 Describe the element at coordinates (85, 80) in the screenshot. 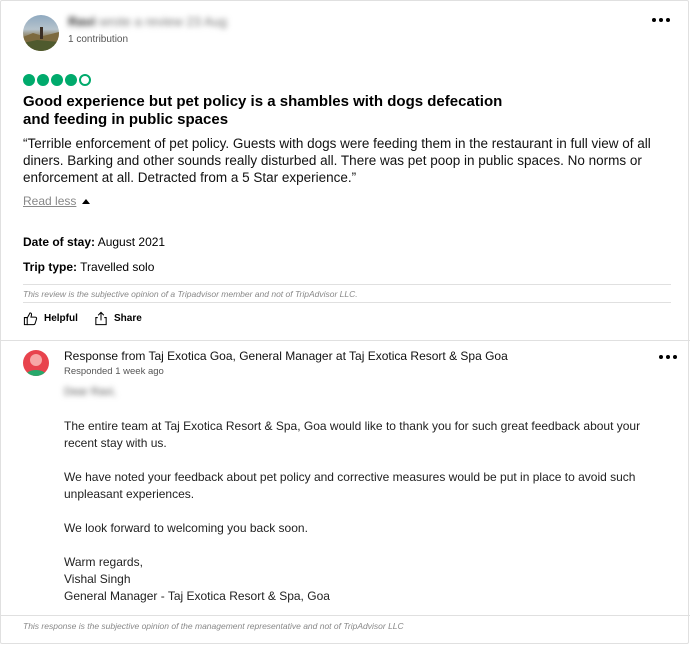

I see `rating-bubble-empty-icon` at that location.